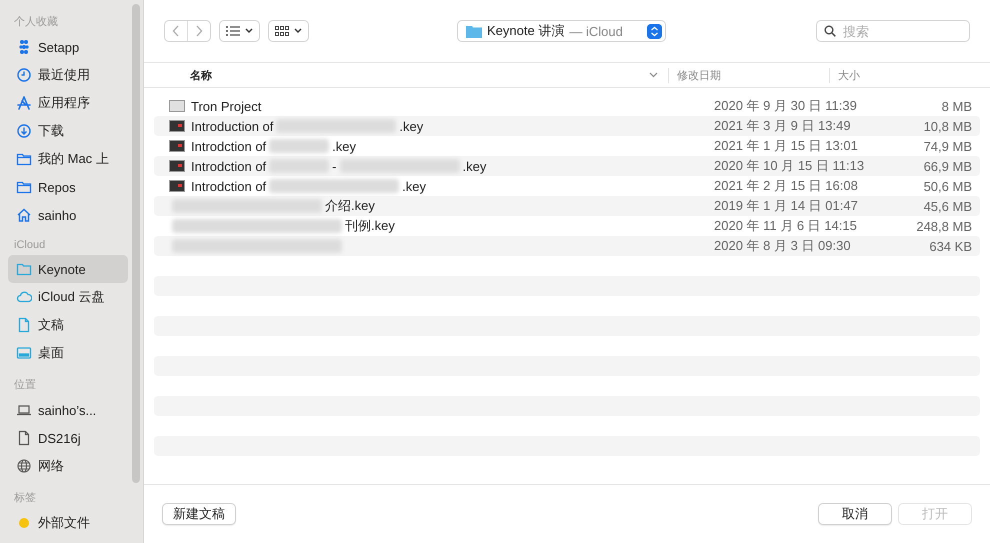 The height and width of the screenshot is (543, 990). Describe the element at coordinates (406, 75) in the screenshot. I see `column-header: 名称` at that location.